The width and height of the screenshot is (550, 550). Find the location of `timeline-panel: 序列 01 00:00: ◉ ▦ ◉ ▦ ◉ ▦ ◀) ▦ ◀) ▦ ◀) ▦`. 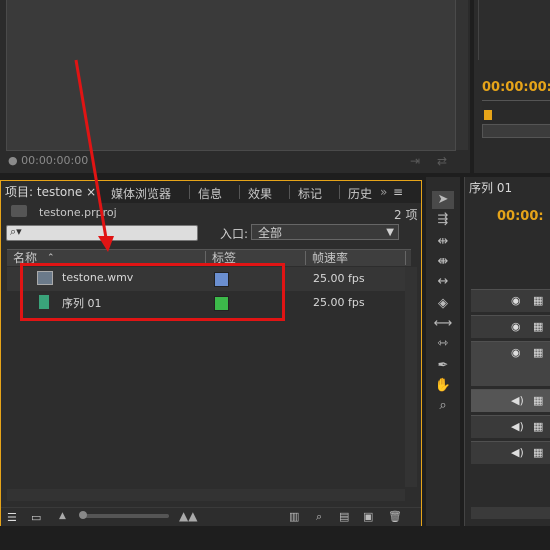

timeline-panel: 序列 01 00:00: ◉ ▦ ◉ ▦ ◉ ▦ ◀) ▦ ◀) ▦ ◀) ▦ is located at coordinates (507, 351).